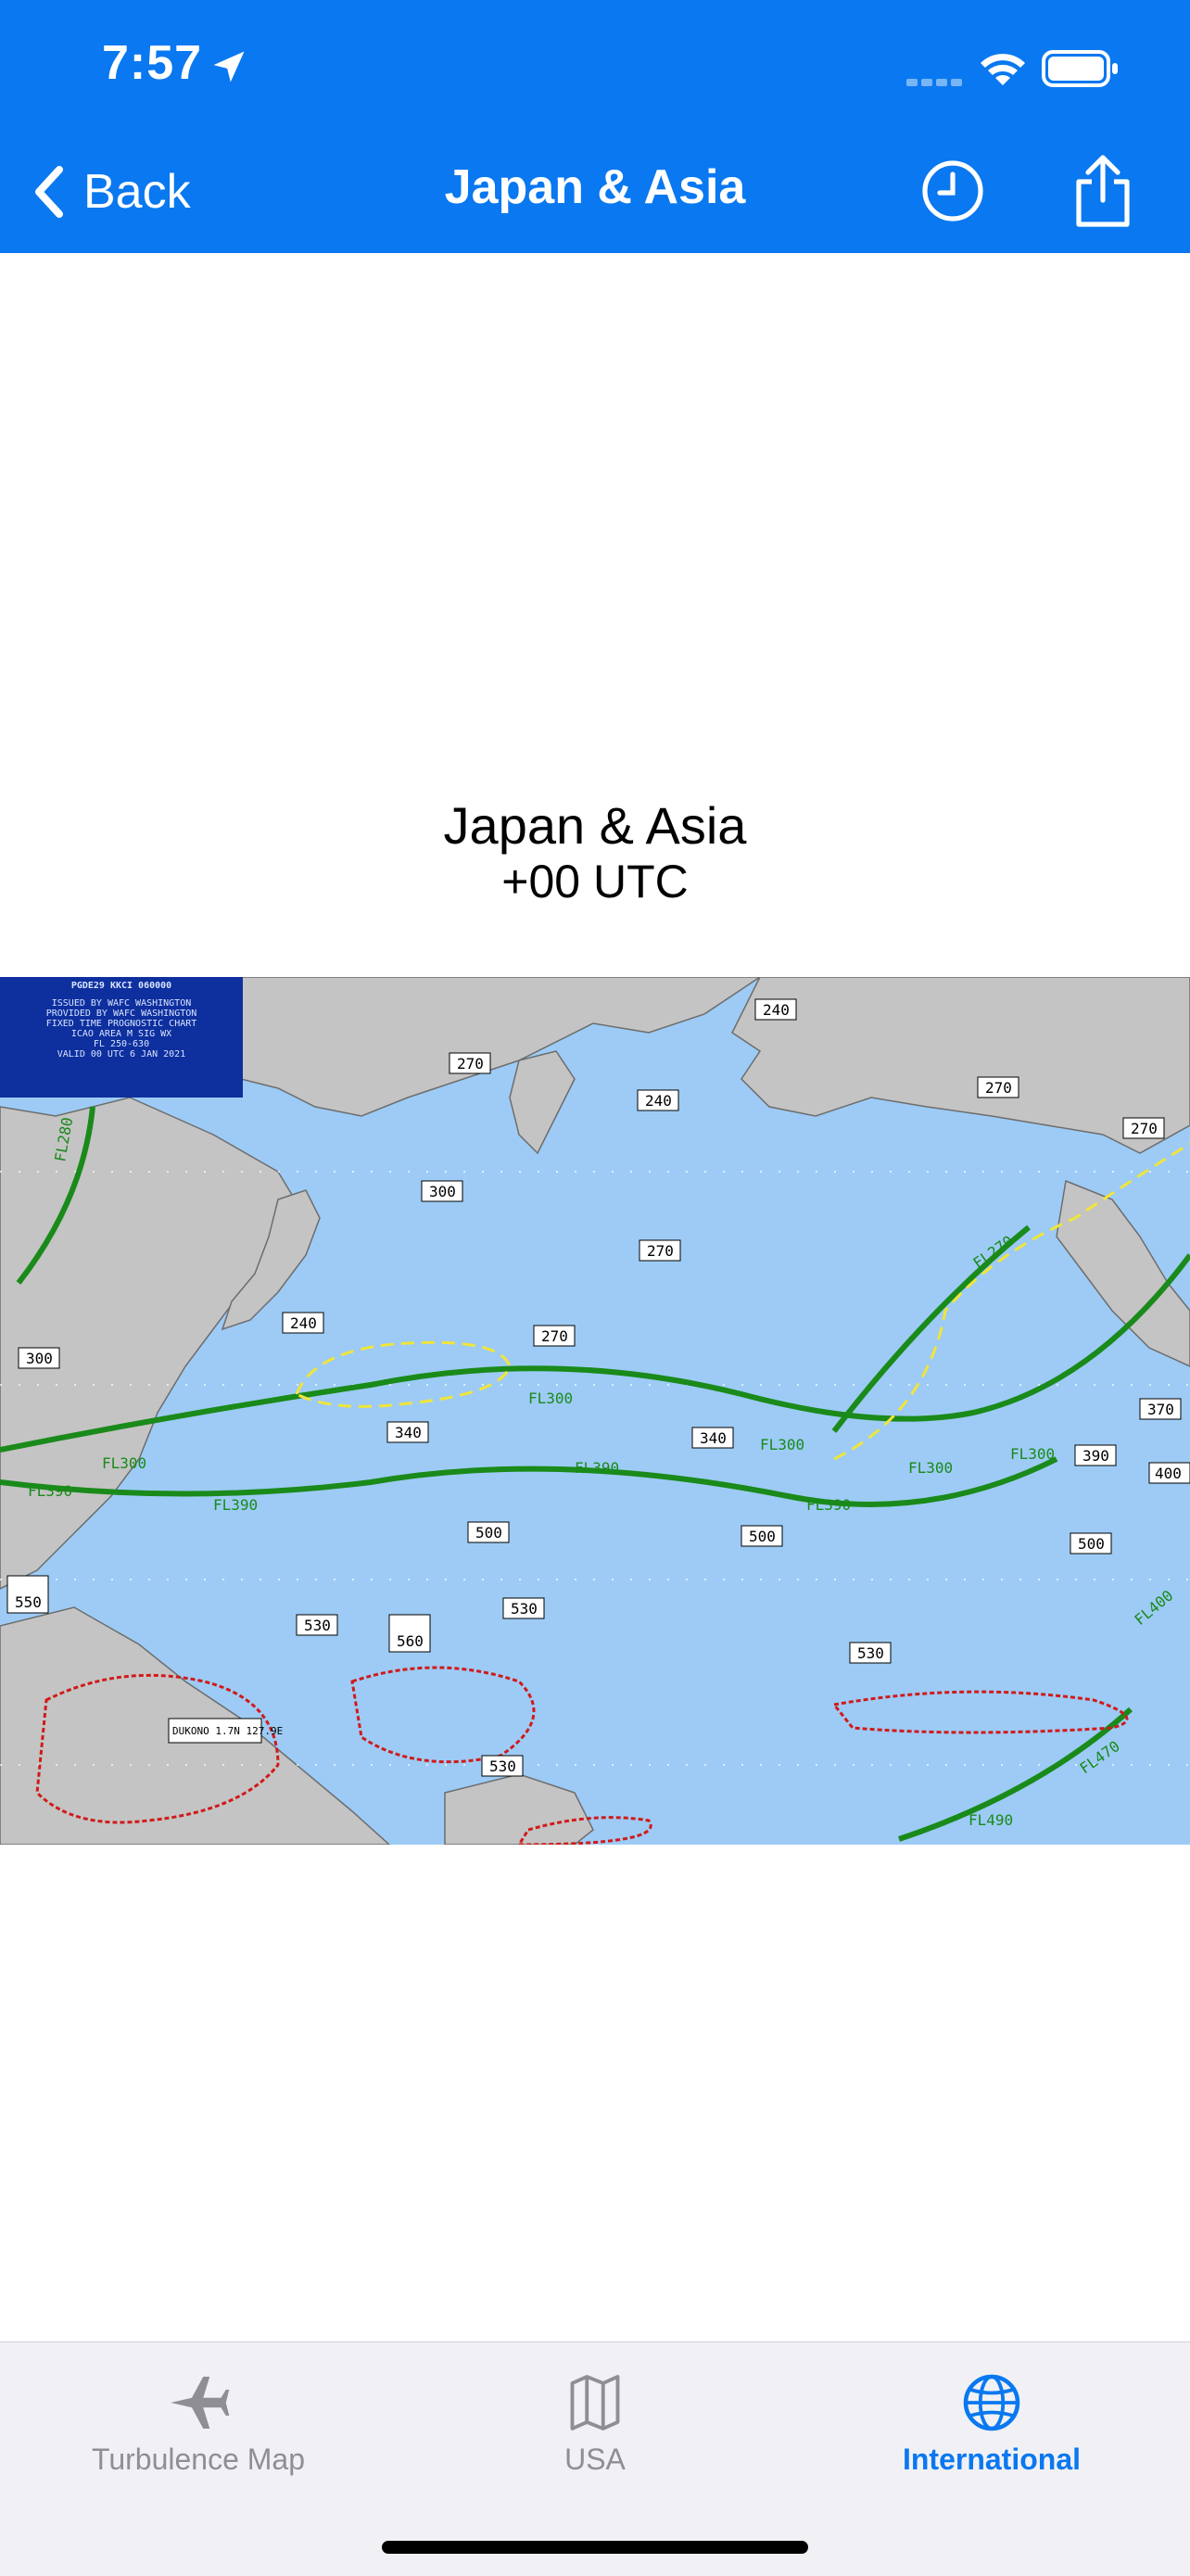 Image resolution: width=1190 pixels, height=2576 pixels. Describe the element at coordinates (229, 66) in the screenshot. I see `location-arrow-icon` at that location.